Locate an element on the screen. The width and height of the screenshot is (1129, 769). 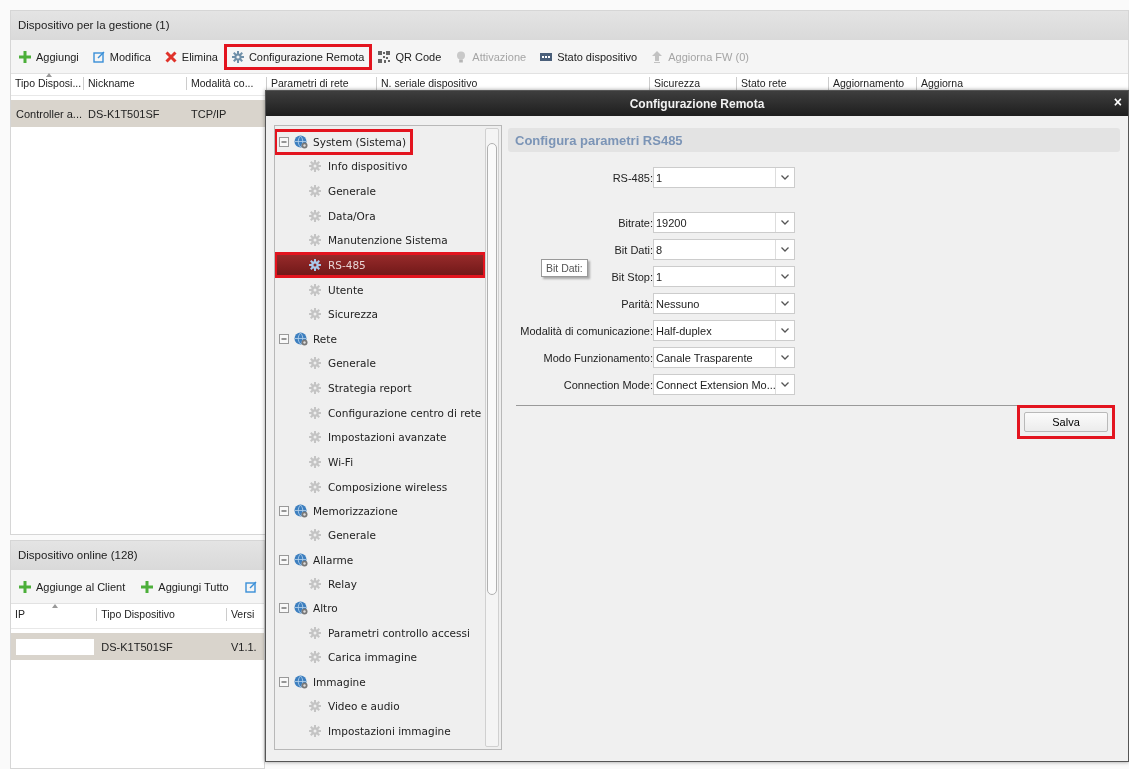
column-header: Versi is located at coordinates (244, 614).